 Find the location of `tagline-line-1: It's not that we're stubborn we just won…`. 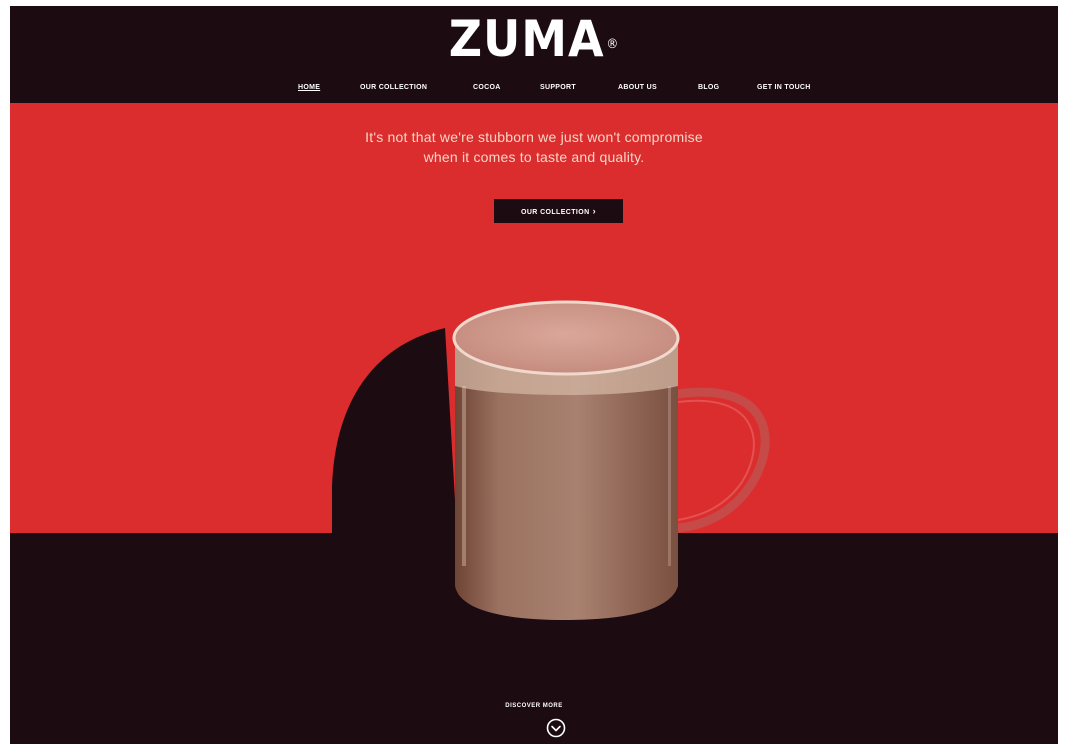

tagline-line-1: It's not that we're stubborn we just won… is located at coordinates (534, 137).